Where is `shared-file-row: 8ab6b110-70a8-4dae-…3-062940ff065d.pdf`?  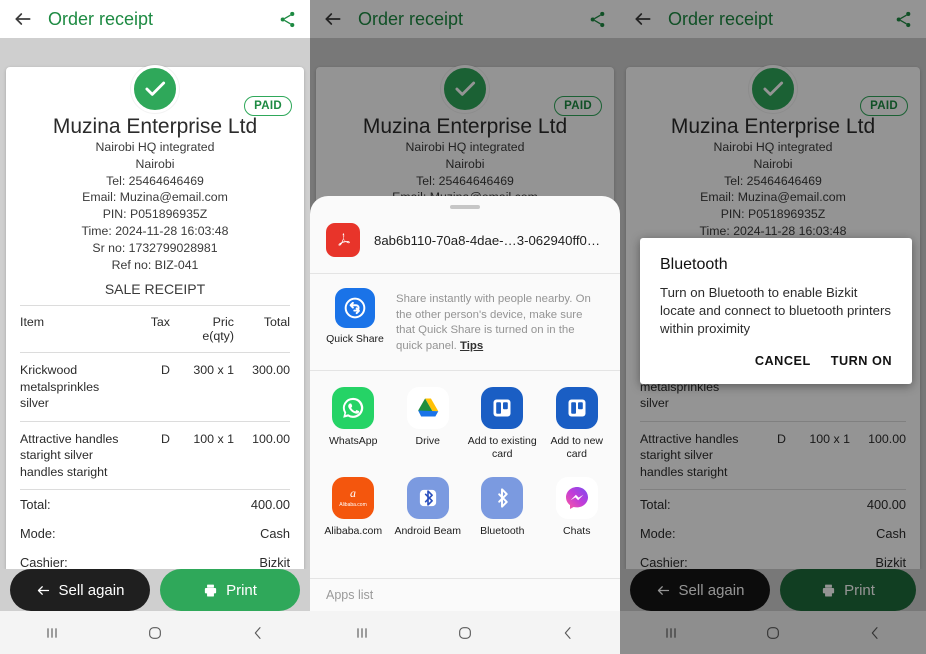
shared-file-row: 8ab6b110-70a8-4dae-…3-062940ff065d.pdf is located at coordinates (465, 241).